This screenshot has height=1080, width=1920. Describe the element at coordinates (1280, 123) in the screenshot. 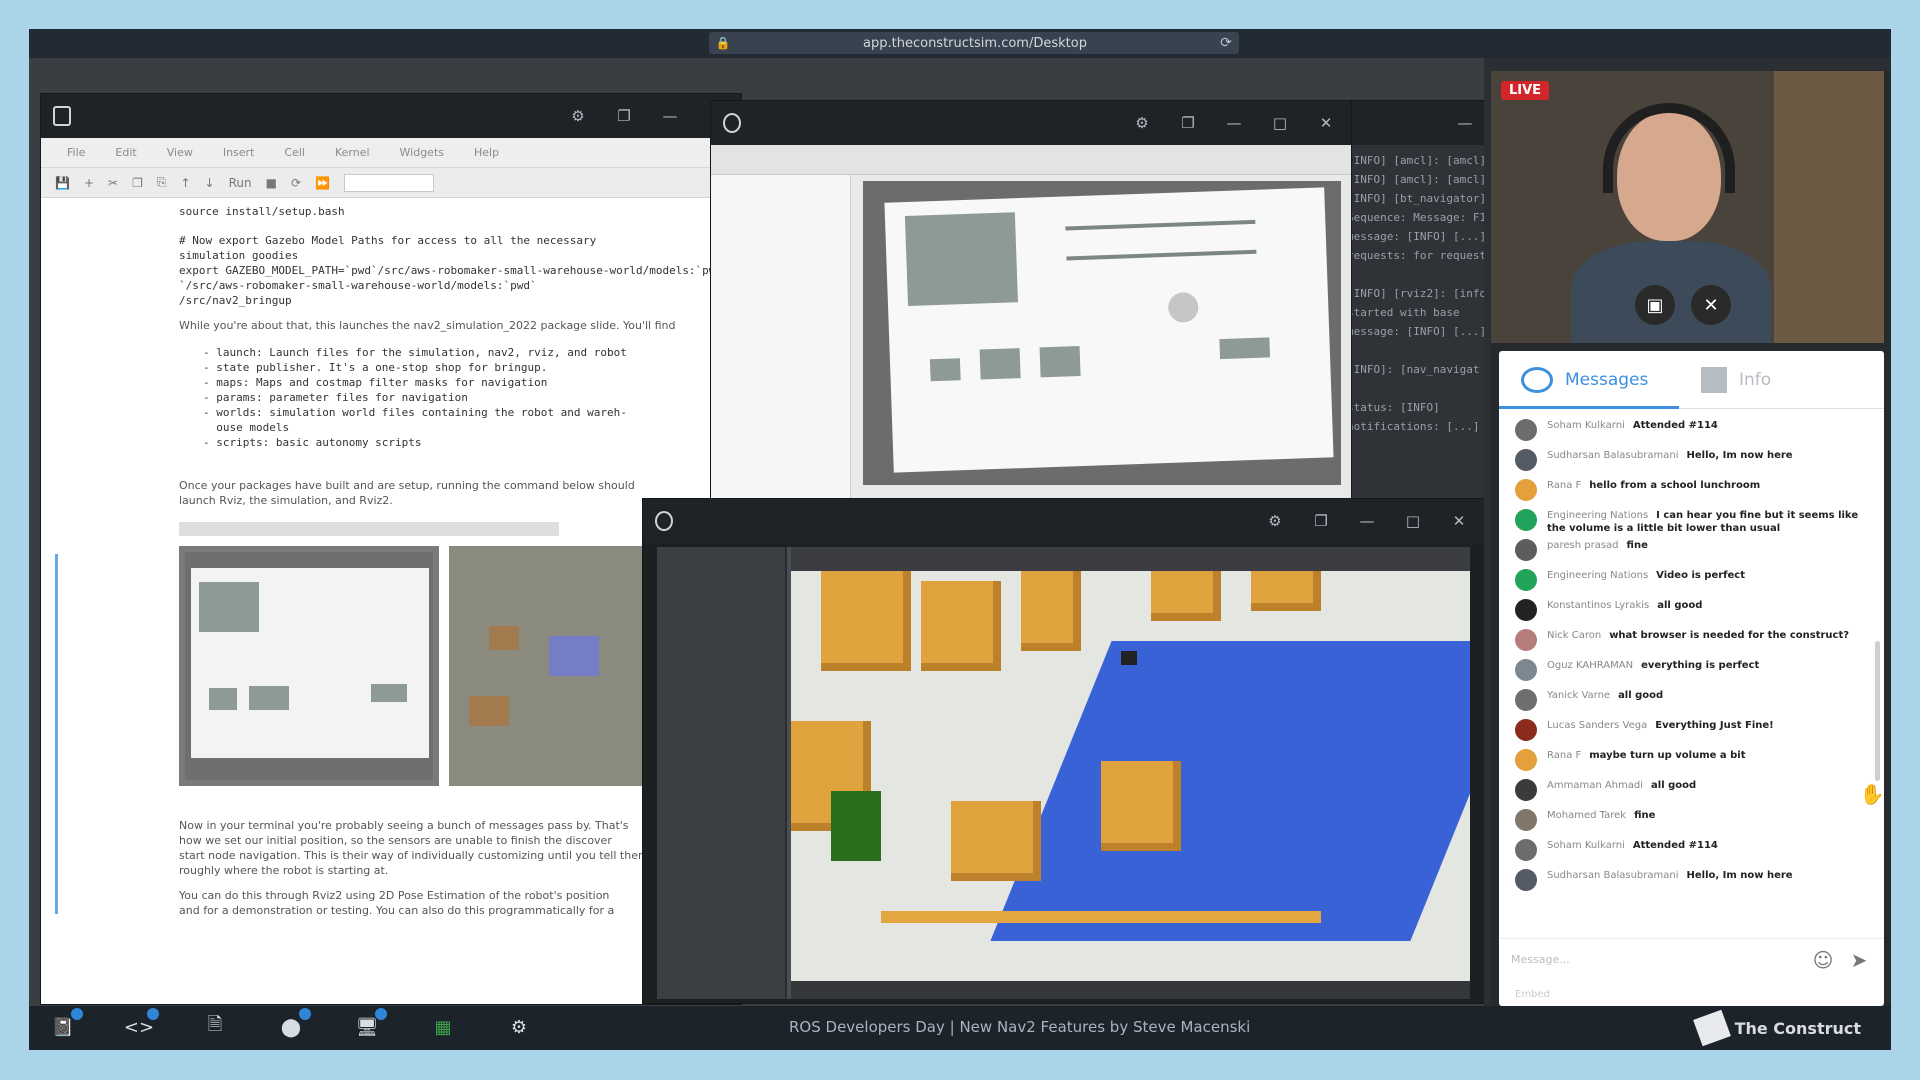

I see `rviz-maximize-icon: □` at that location.